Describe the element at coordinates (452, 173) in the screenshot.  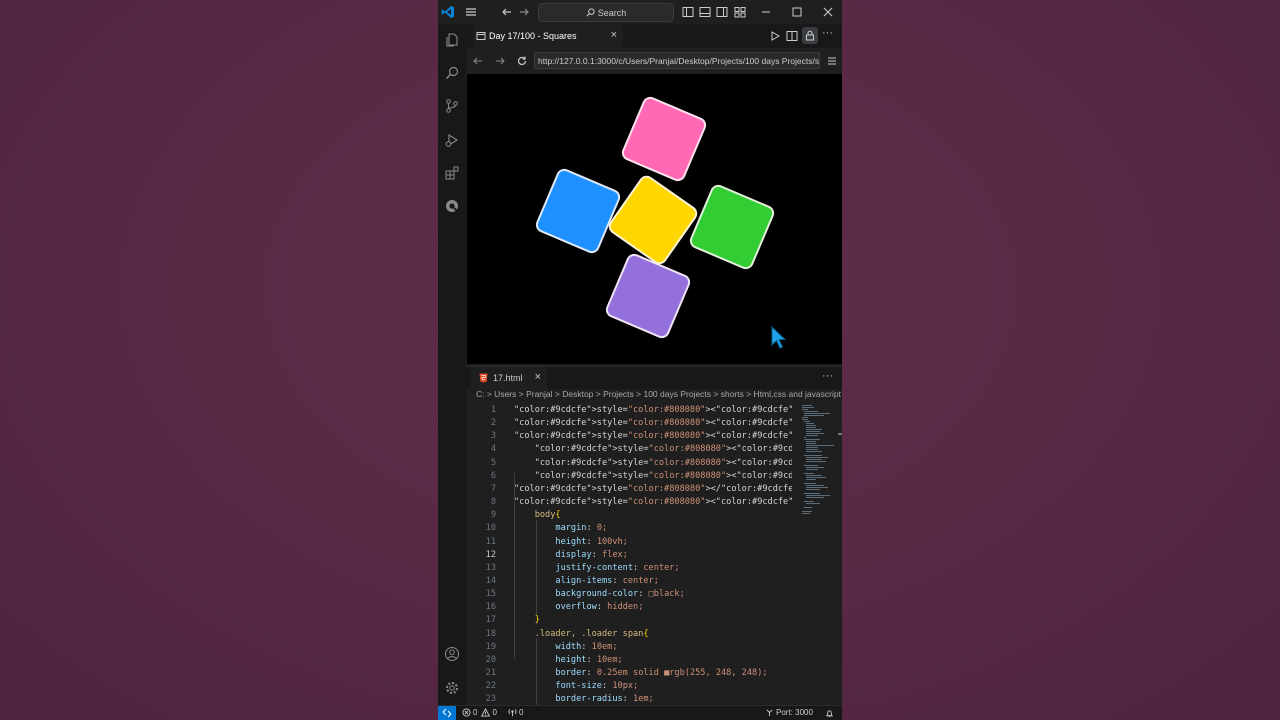
I see `extensions-icon` at that location.